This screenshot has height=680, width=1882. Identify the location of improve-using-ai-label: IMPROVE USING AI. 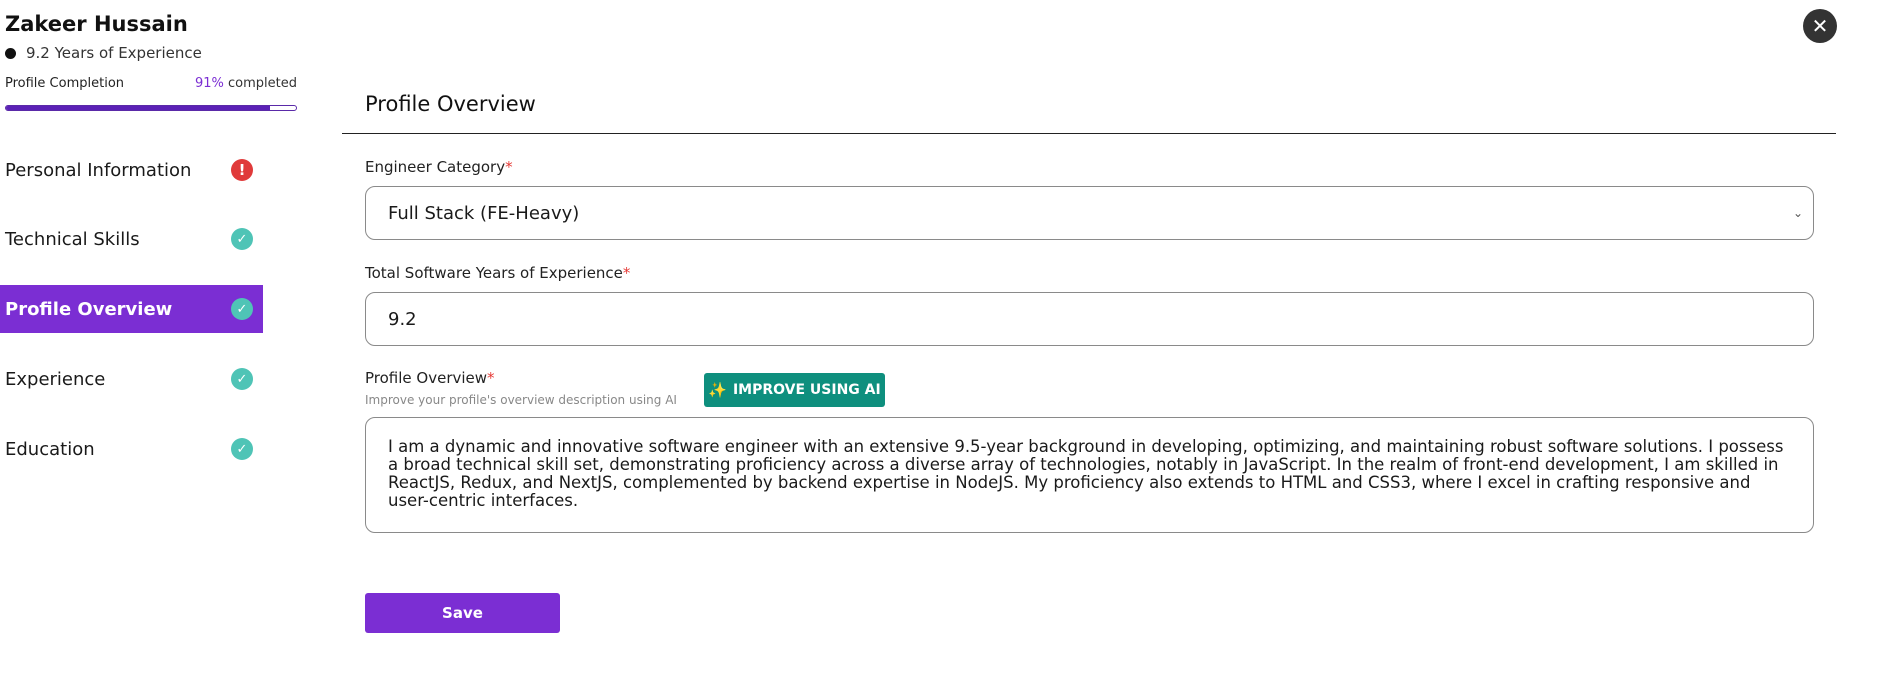
(806, 390).